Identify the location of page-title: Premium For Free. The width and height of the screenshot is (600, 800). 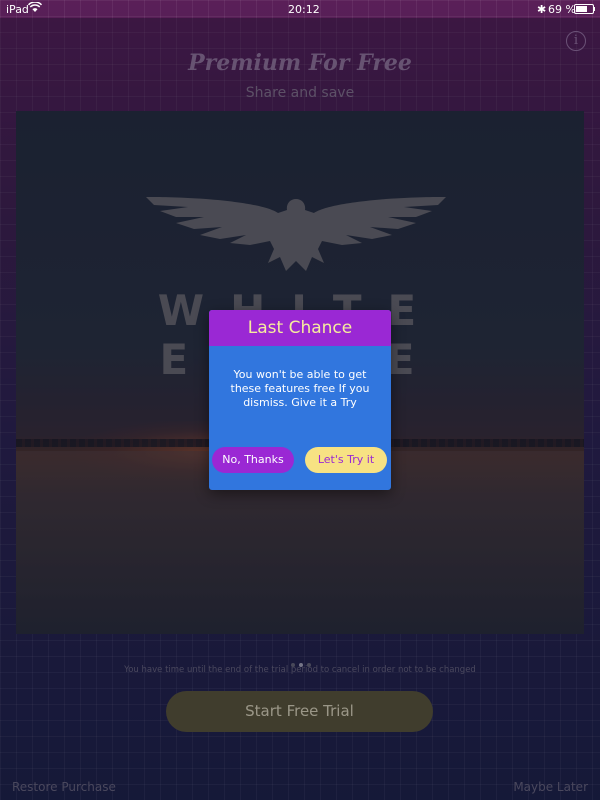
(300, 63).